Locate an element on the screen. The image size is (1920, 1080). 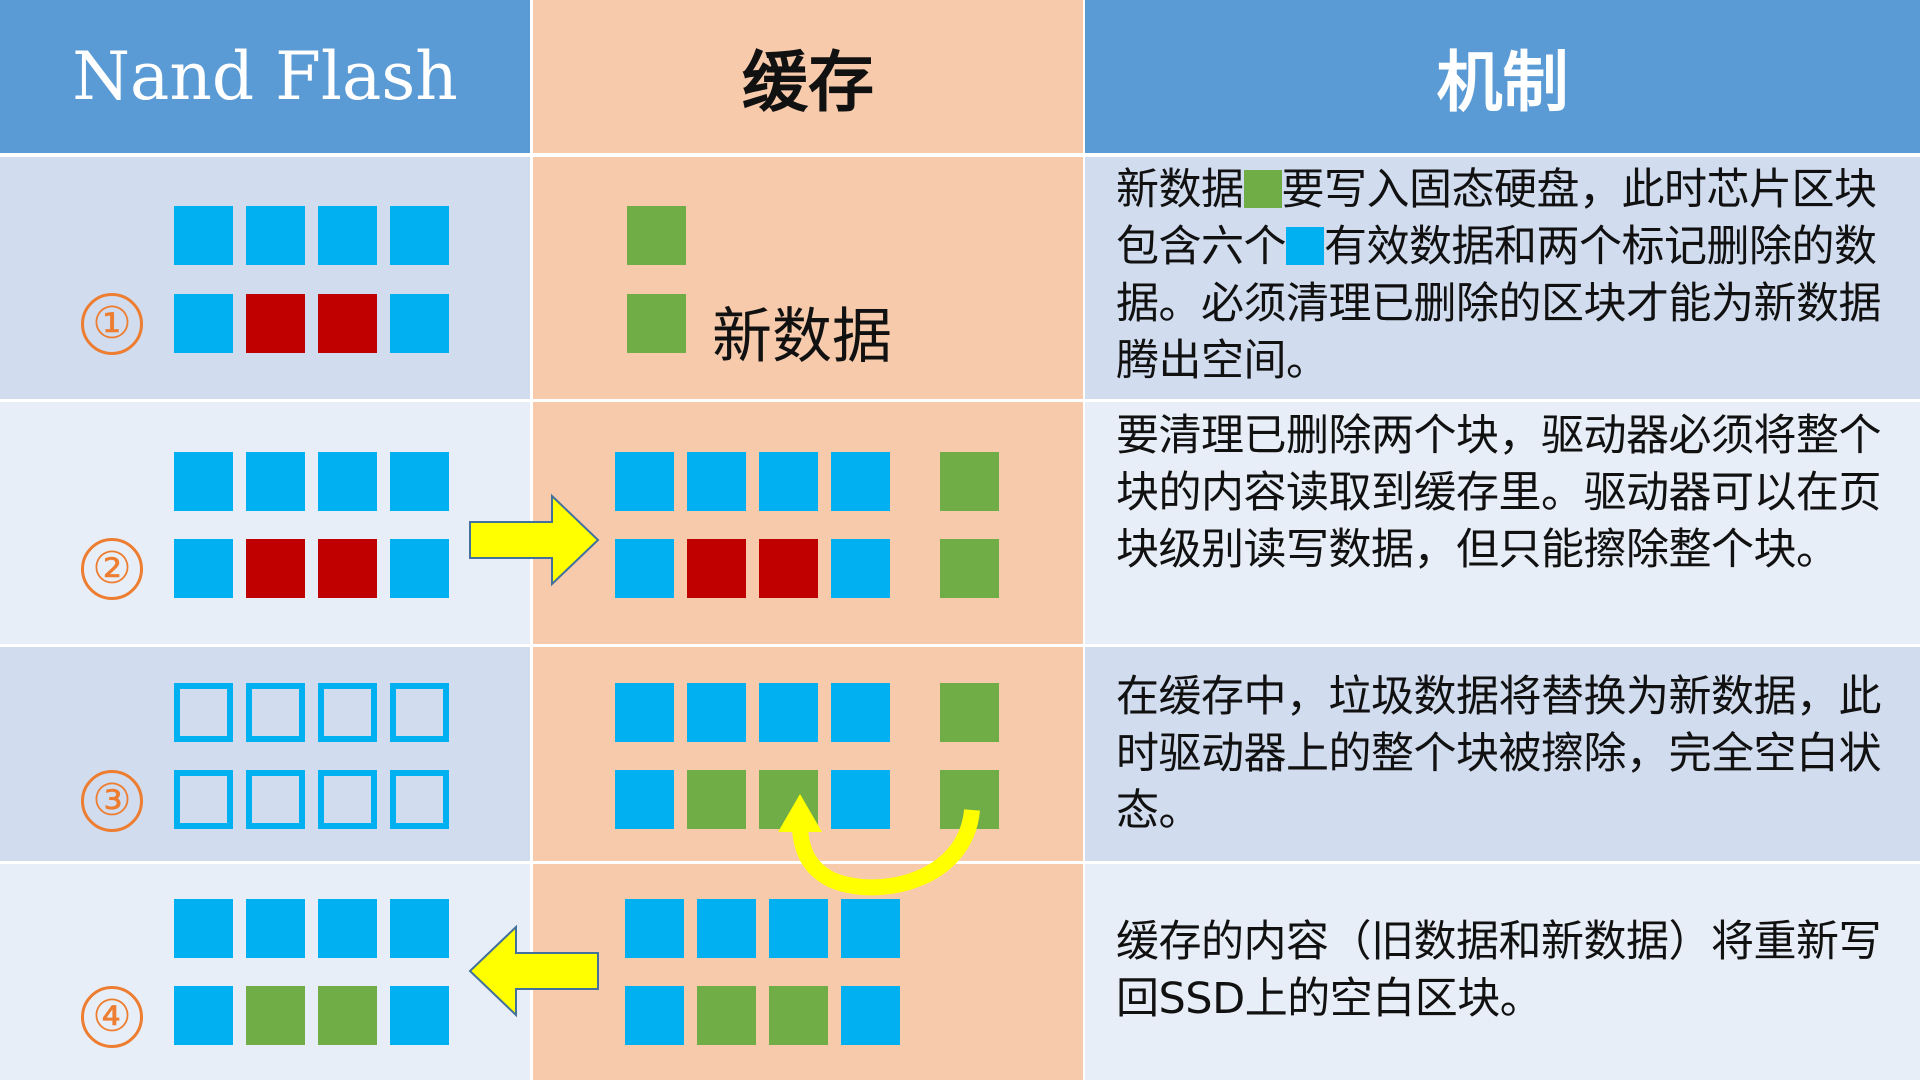
row-4-cache-block-1-2-valid-data is located at coordinates (726, 928).